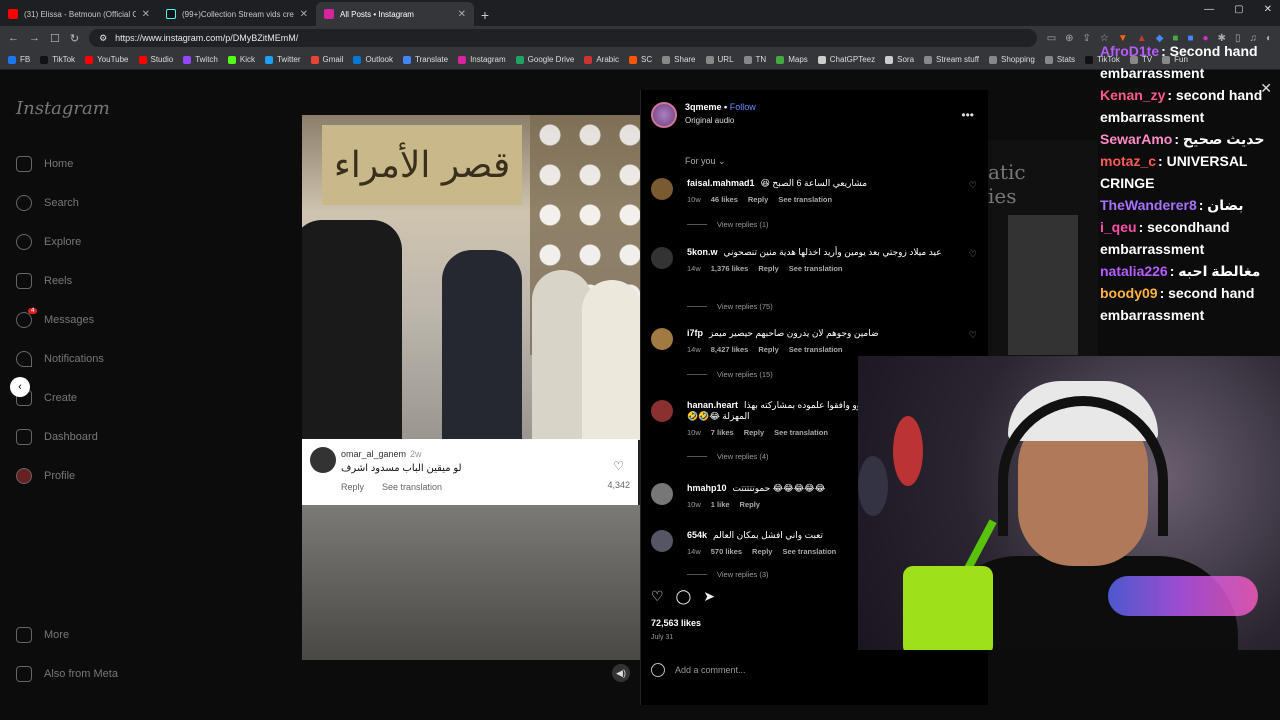 Image resolution: width=1280 pixels, height=720 pixels. I want to click on bookmark-item: Stream stuff, so click(951, 59).